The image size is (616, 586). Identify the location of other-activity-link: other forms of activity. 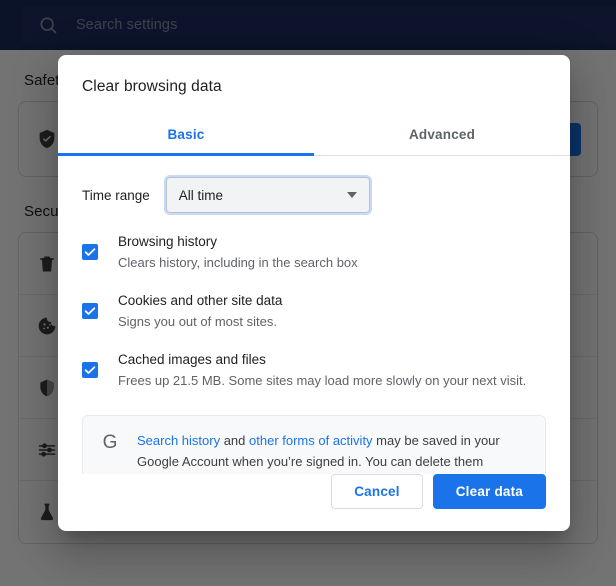
(311, 440).